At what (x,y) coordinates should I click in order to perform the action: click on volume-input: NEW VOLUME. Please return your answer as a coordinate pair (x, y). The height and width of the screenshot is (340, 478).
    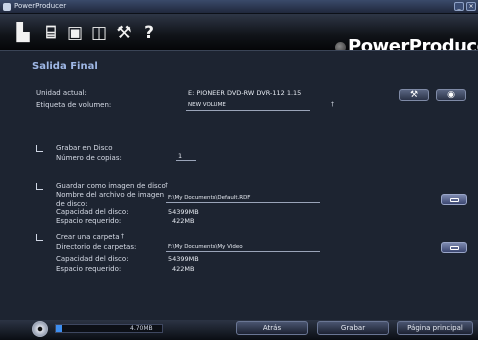
    Looking at the image, I should click on (207, 105).